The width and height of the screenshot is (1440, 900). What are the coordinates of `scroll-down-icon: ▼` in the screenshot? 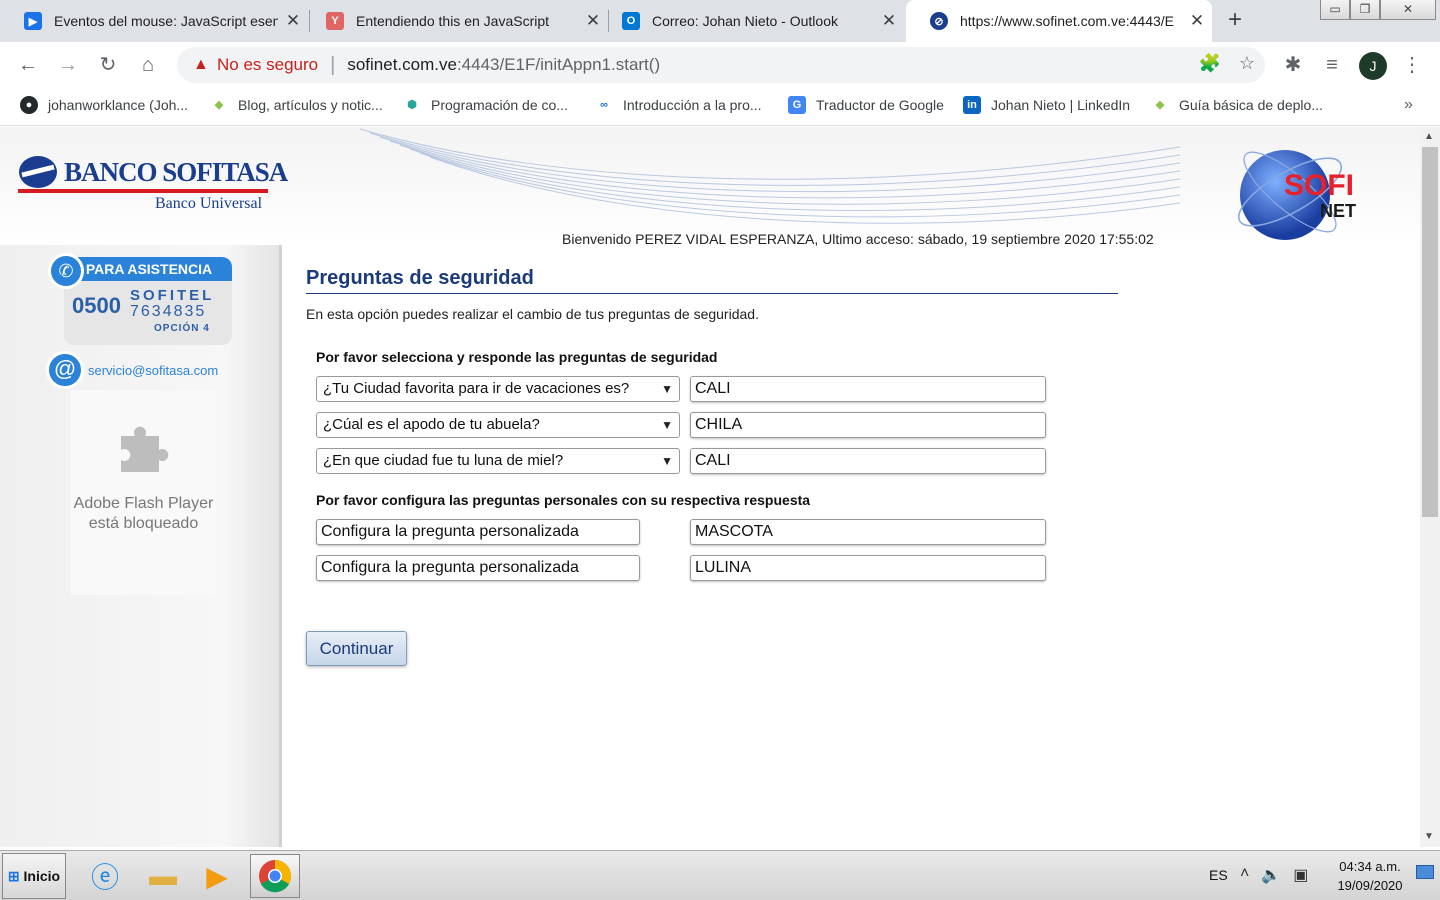 It's located at (1429, 836).